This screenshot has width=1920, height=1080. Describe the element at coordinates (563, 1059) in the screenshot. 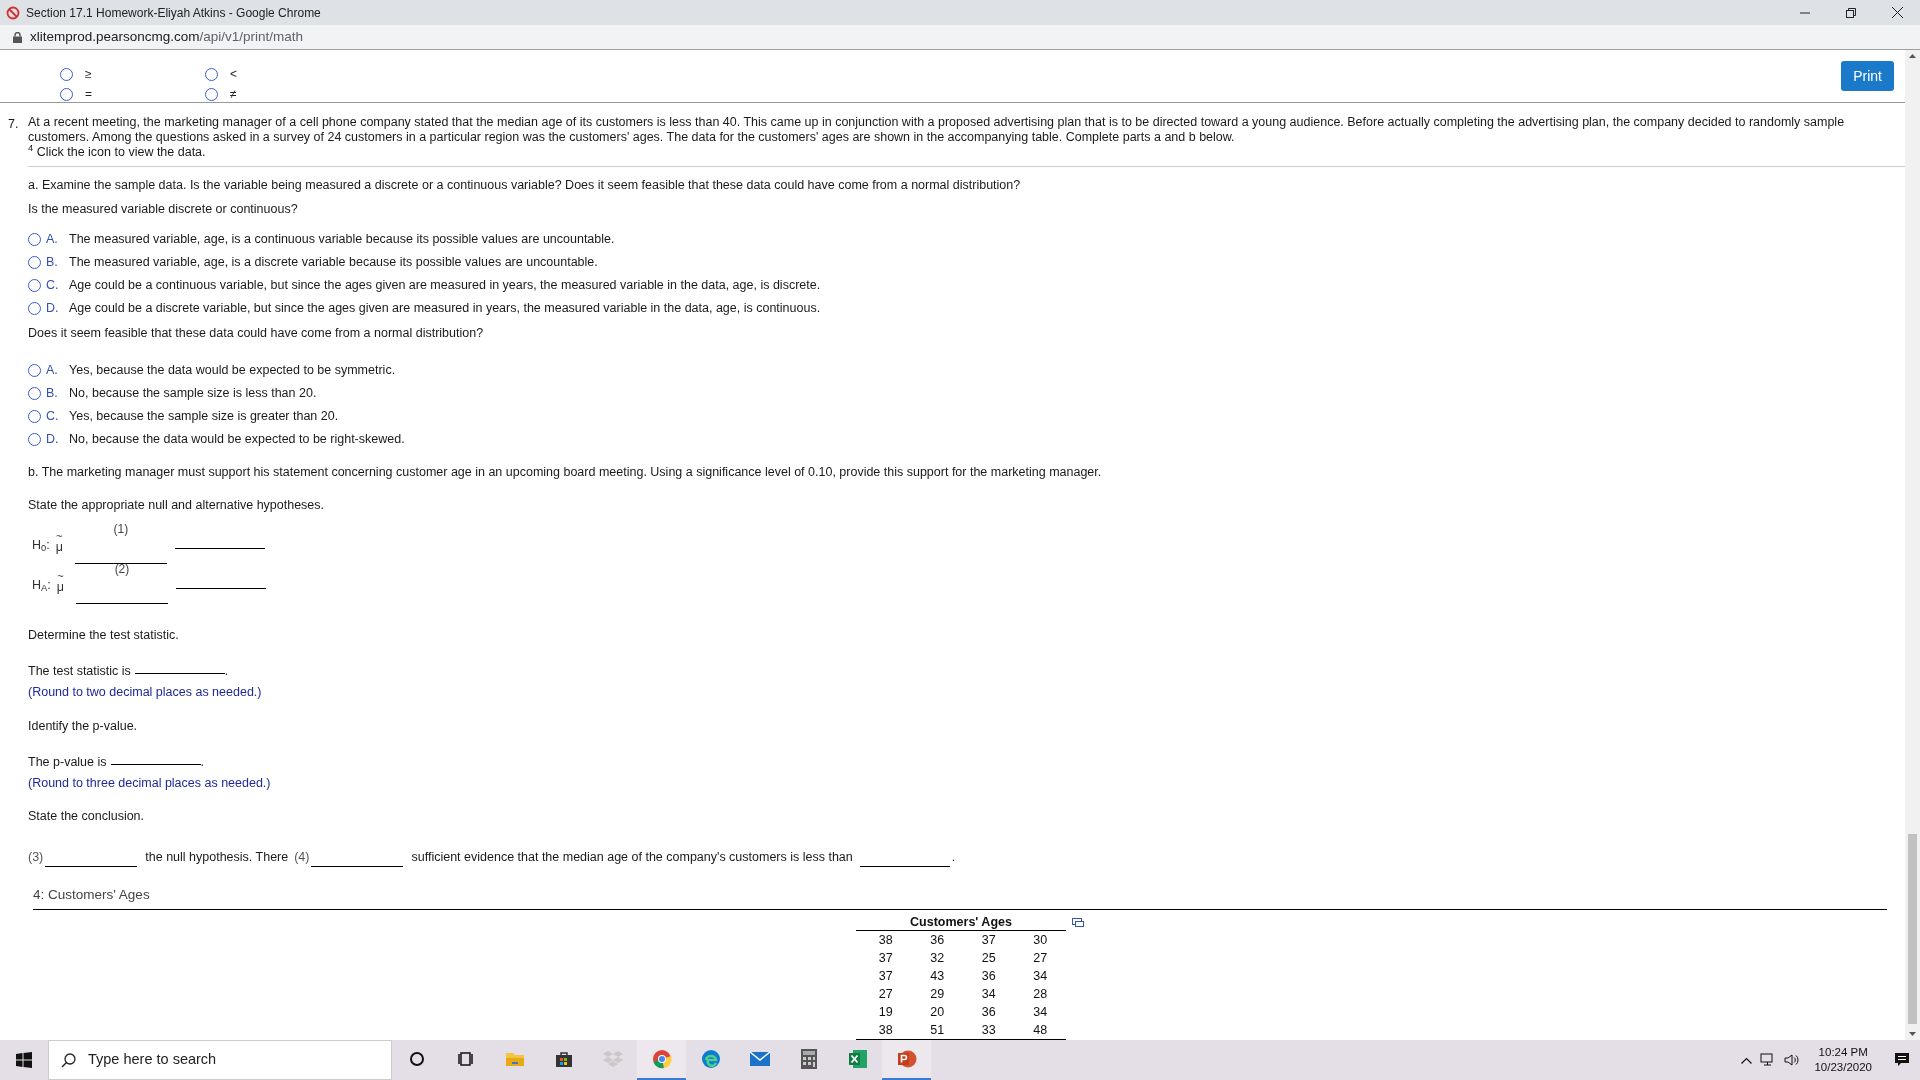

I see `shopping-bag-icon` at that location.